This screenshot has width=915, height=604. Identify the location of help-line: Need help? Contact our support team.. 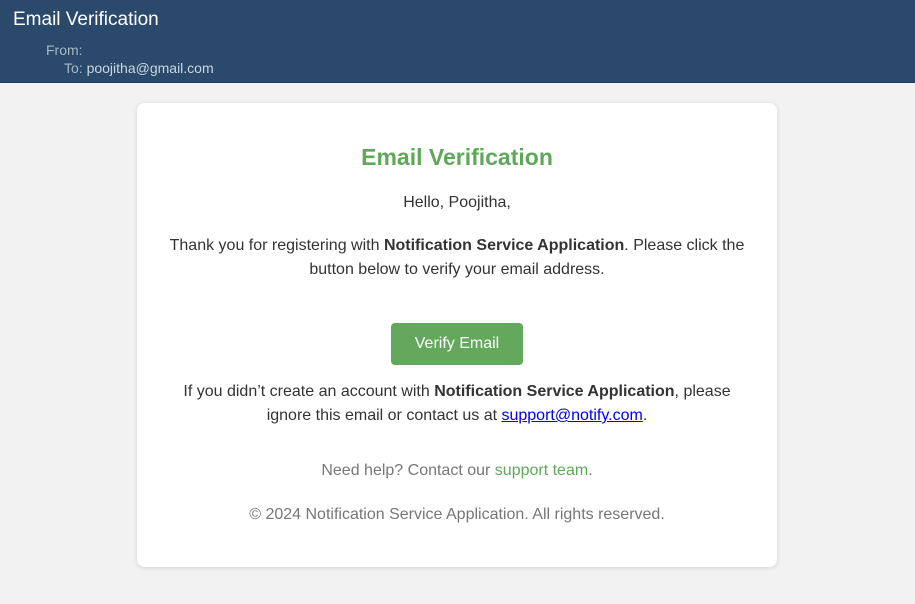
(457, 471).